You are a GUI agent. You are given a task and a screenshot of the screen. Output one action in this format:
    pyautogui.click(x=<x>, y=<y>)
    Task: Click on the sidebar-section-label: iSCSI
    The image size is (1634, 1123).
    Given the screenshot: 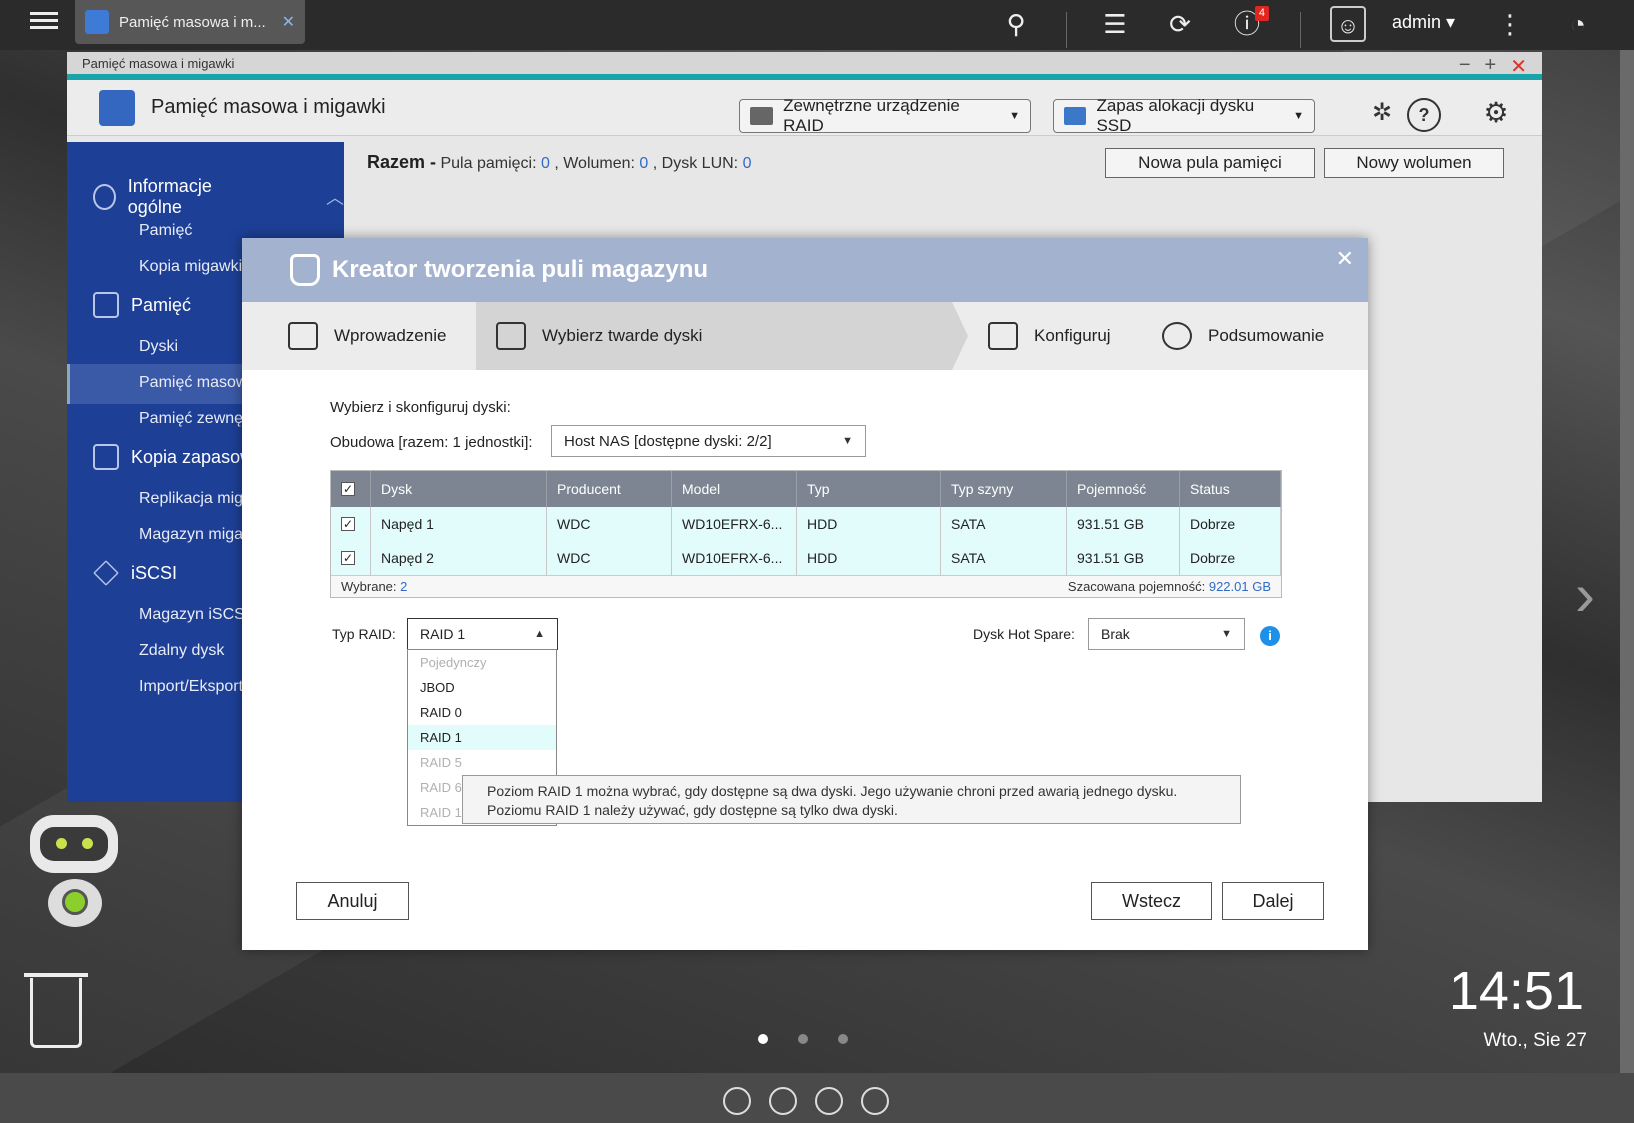 What is the action you would take?
    pyautogui.click(x=154, y=572)
    